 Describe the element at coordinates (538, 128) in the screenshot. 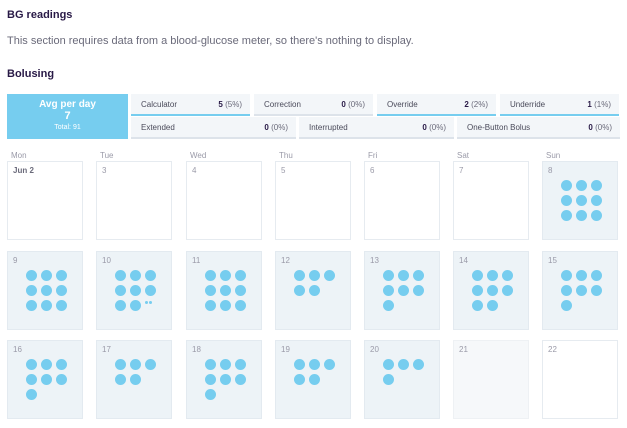

I see `stat-one-button-bolus: One-Button Bolus 0 (0%)` at that location.